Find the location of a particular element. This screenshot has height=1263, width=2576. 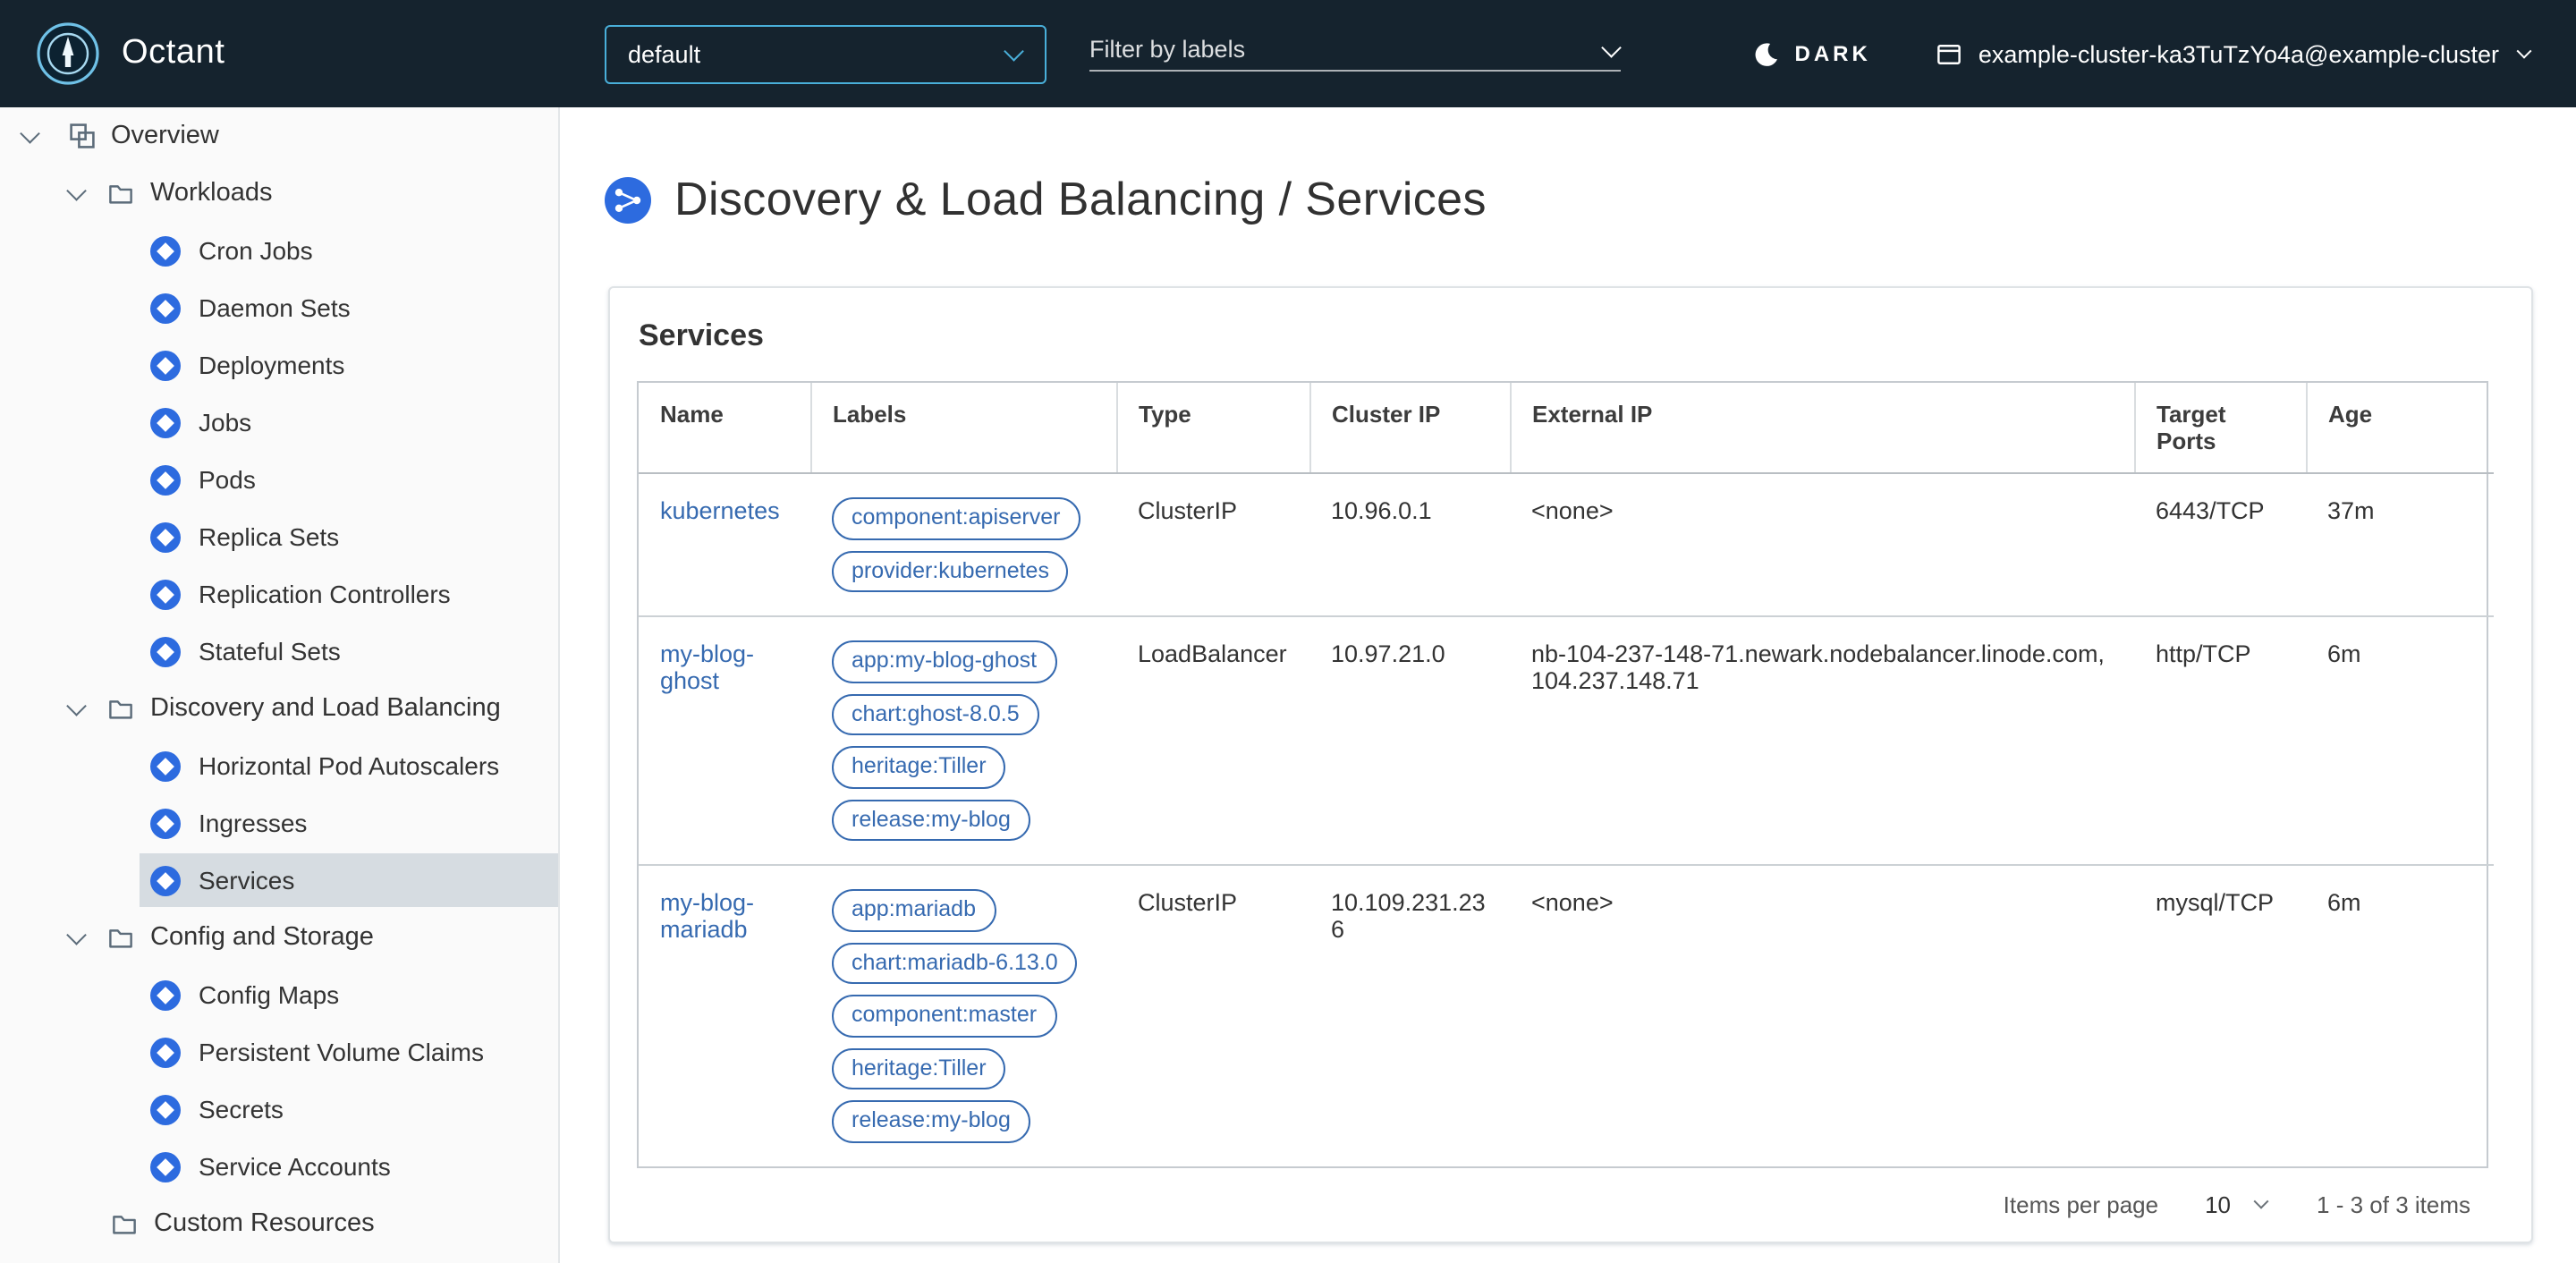

sidebar-item-label: Overview is located at coordinates (165, 136).